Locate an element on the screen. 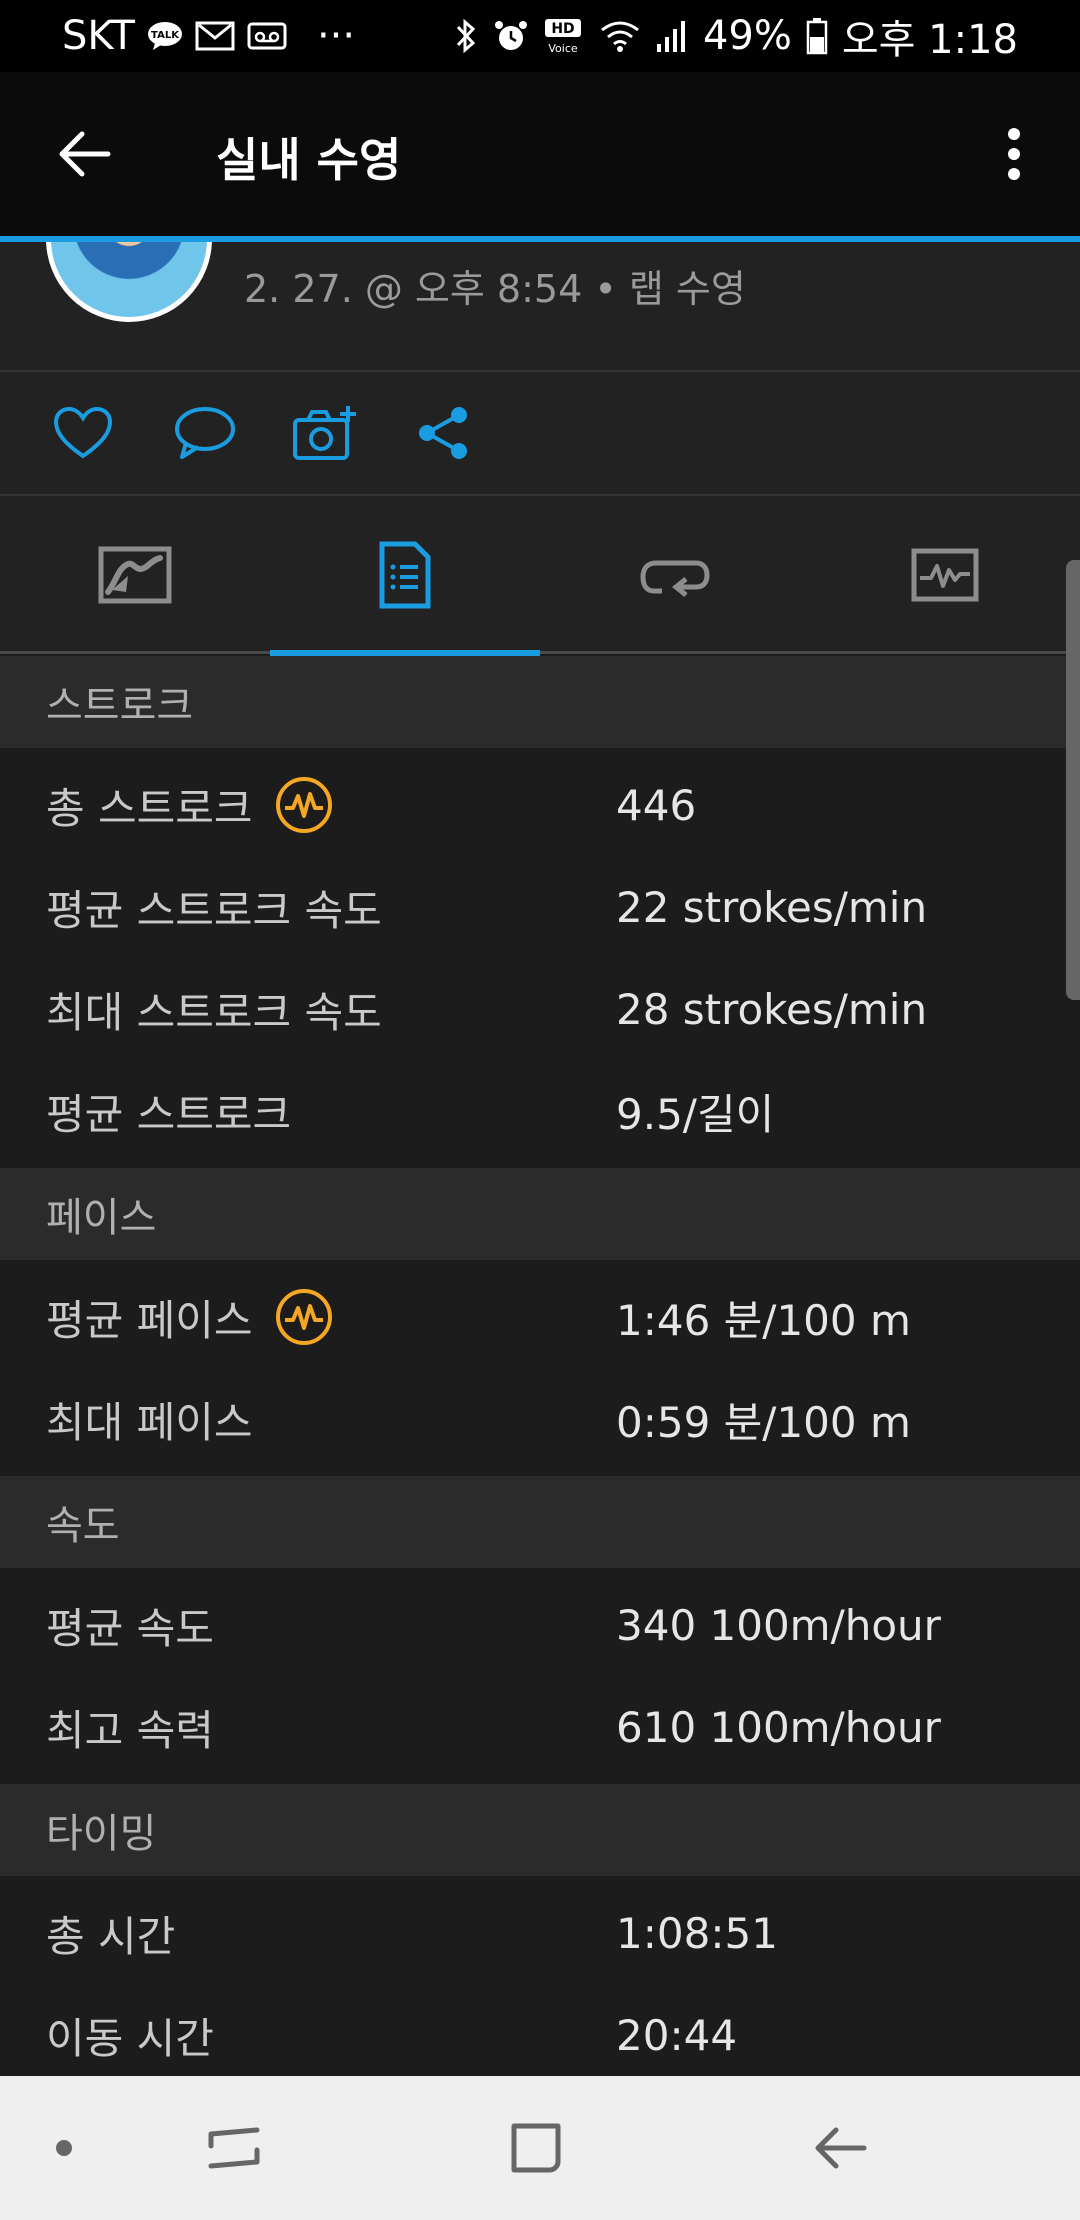 This screenshot has height=2220, width=1080. kakaotalk-icon: TALK is located at coordinates (165, 36).